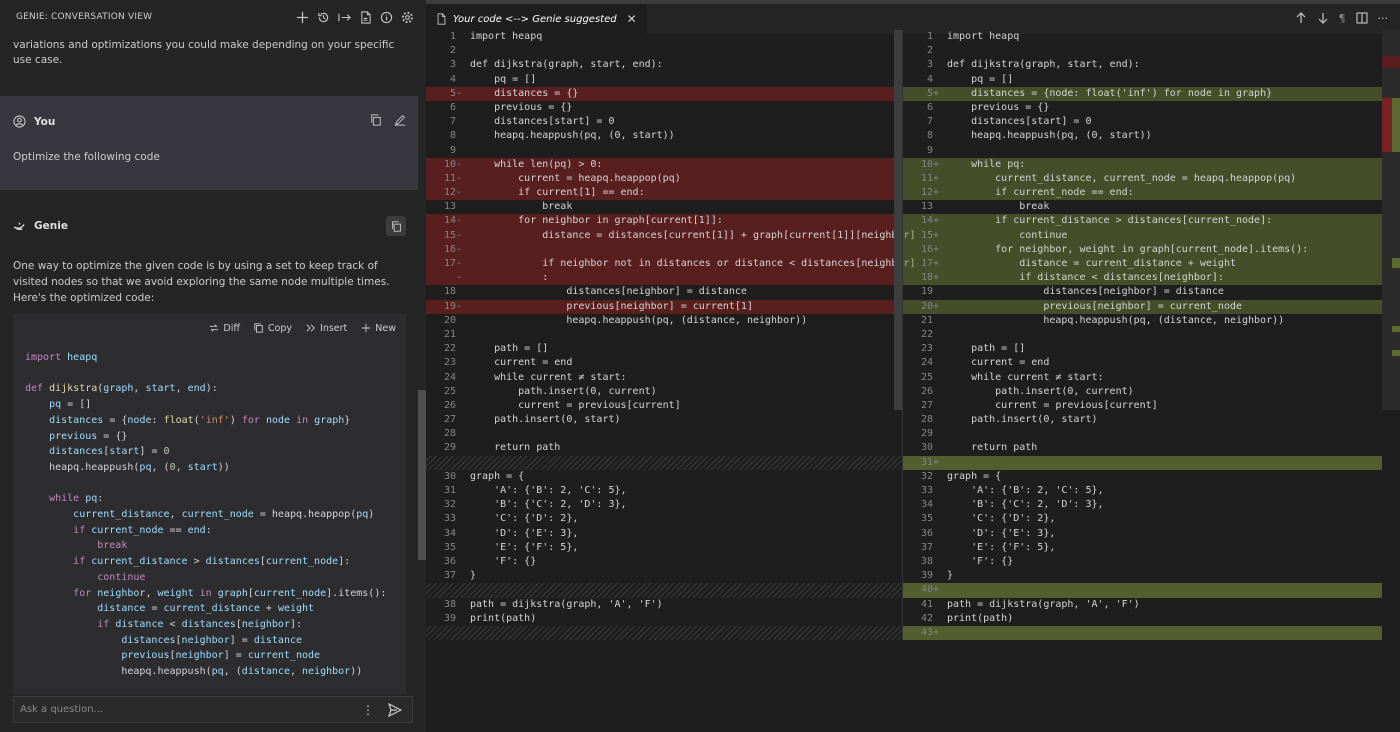  I want to click on insert-button: Insert, so click(326, 328).